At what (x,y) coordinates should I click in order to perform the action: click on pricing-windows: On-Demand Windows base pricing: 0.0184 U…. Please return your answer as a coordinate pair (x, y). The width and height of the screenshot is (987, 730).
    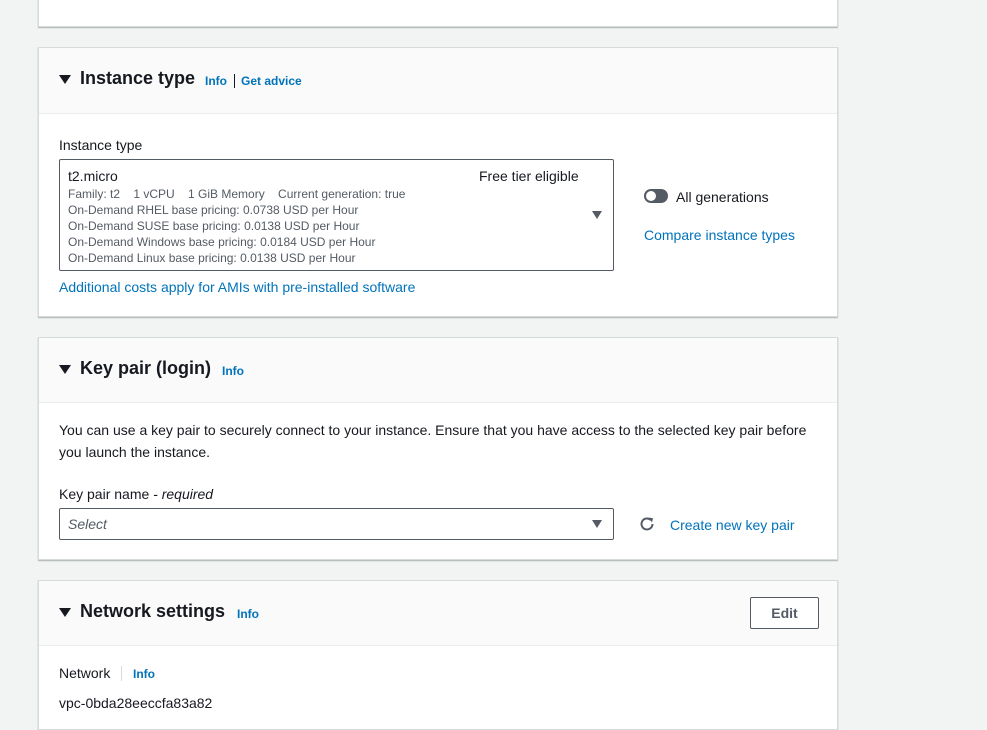
    Looking at the image, I should click on (222, 242).